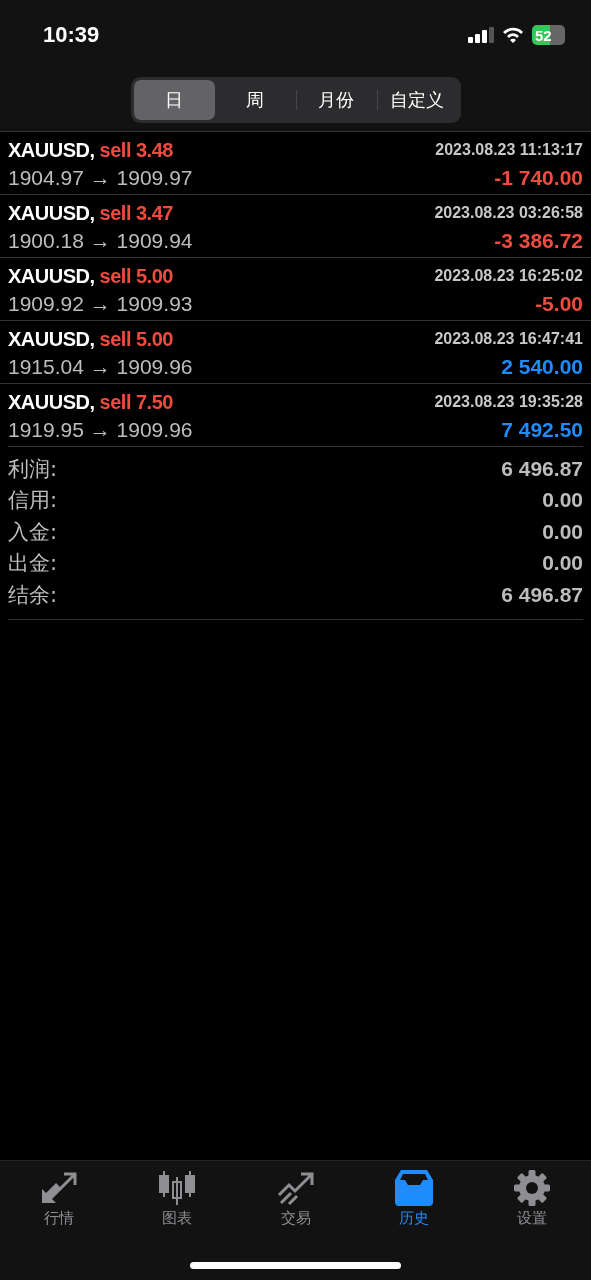 The height and width of the screenshot is (1280, 591). I want to click on trade-profit: -5.00, so click(559, 304).